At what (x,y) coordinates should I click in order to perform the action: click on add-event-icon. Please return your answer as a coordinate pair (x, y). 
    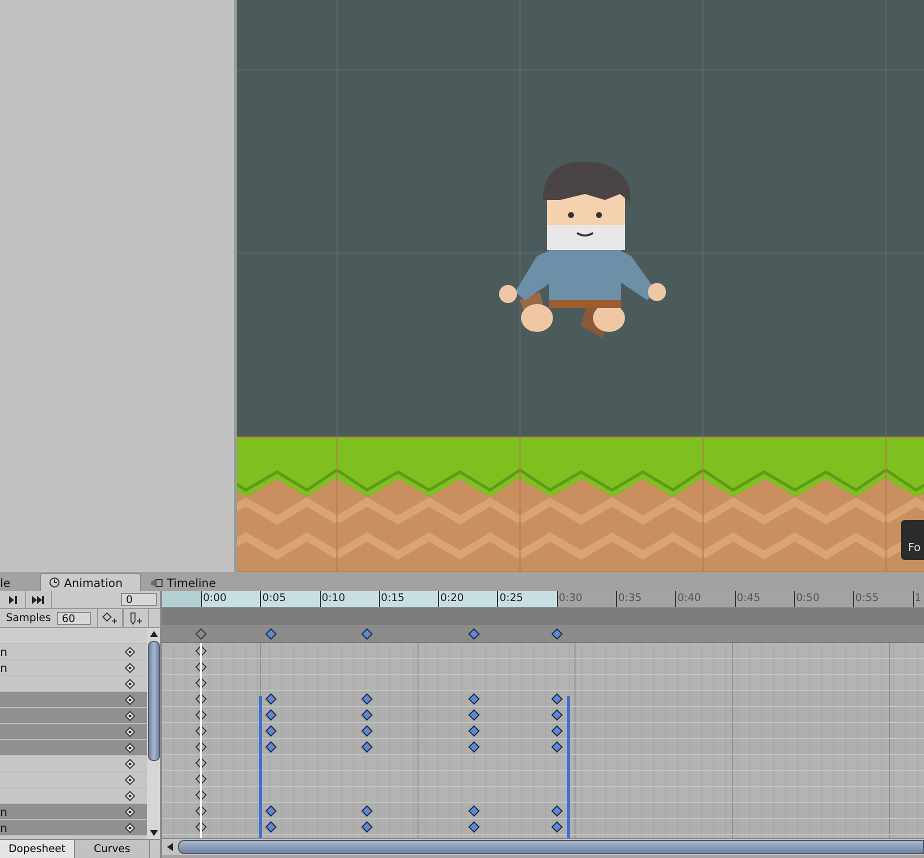
    Looking at the image, I should click on (135, 618).